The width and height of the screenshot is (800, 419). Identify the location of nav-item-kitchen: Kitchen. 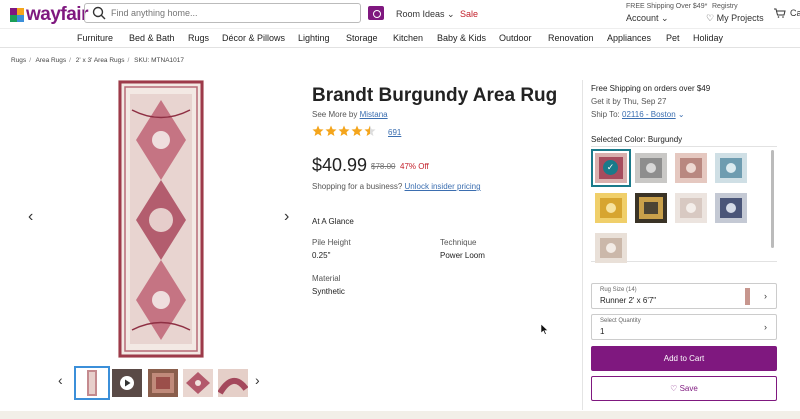
(408, 38).